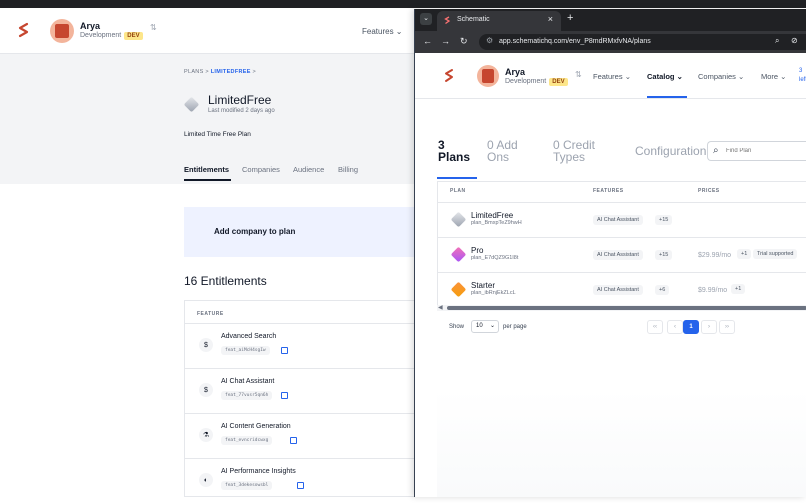  Describe the element at coordinates (492, 326) in the screenshot. I see `chevron-down-icon: ⌄` at that location.